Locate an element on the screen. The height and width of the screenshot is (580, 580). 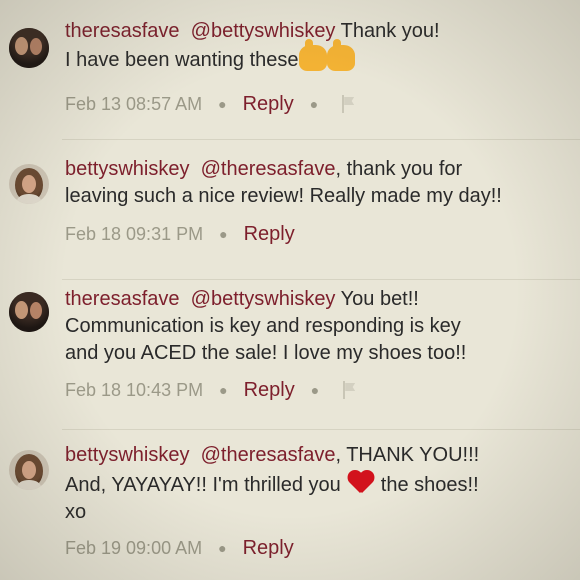
comment-meta: Feb 19 09:00 AM ● Reply is located at coordinates (179, 548).